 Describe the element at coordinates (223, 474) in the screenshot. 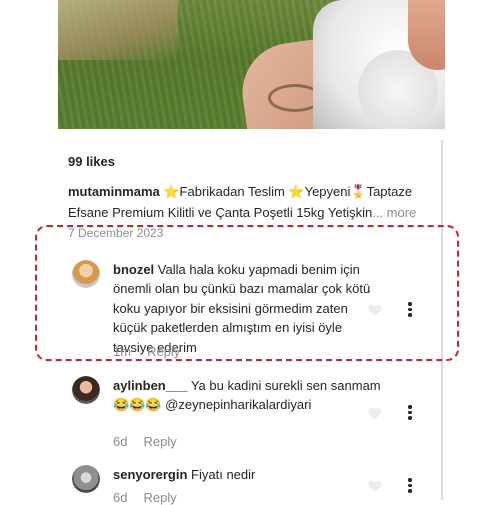

I see `comment-text: Fiyatı nedir` at that location.